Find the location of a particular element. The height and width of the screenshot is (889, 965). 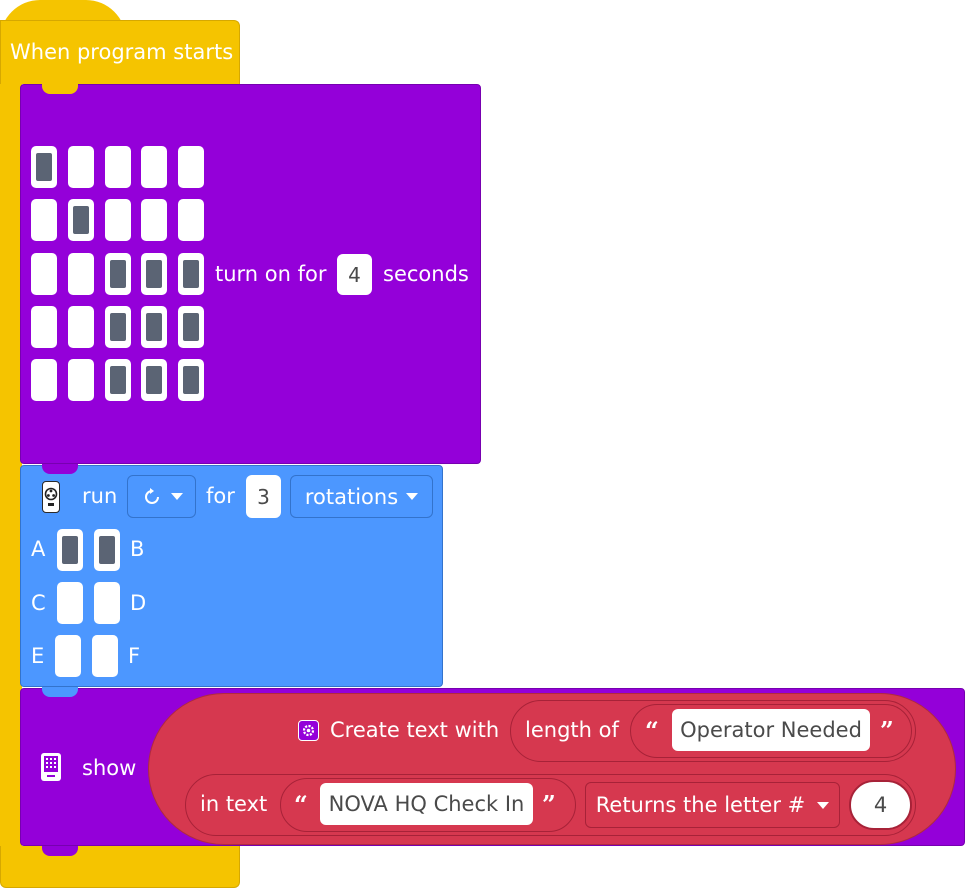

motor-icon is located at coordinates (51, 497).